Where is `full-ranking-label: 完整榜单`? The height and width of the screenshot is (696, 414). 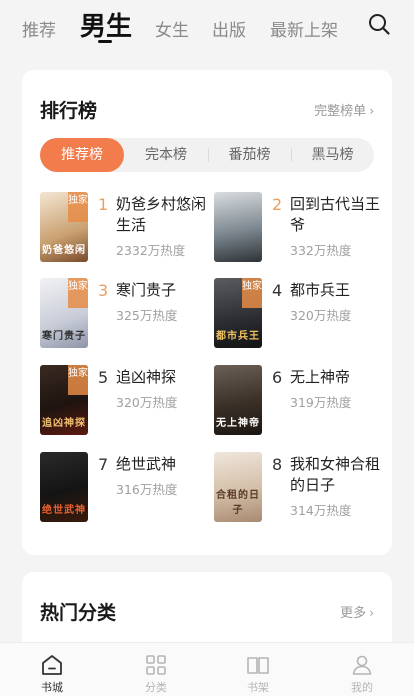
full-ranking-label: 完整榜单 is located at coordinates (340, 111).